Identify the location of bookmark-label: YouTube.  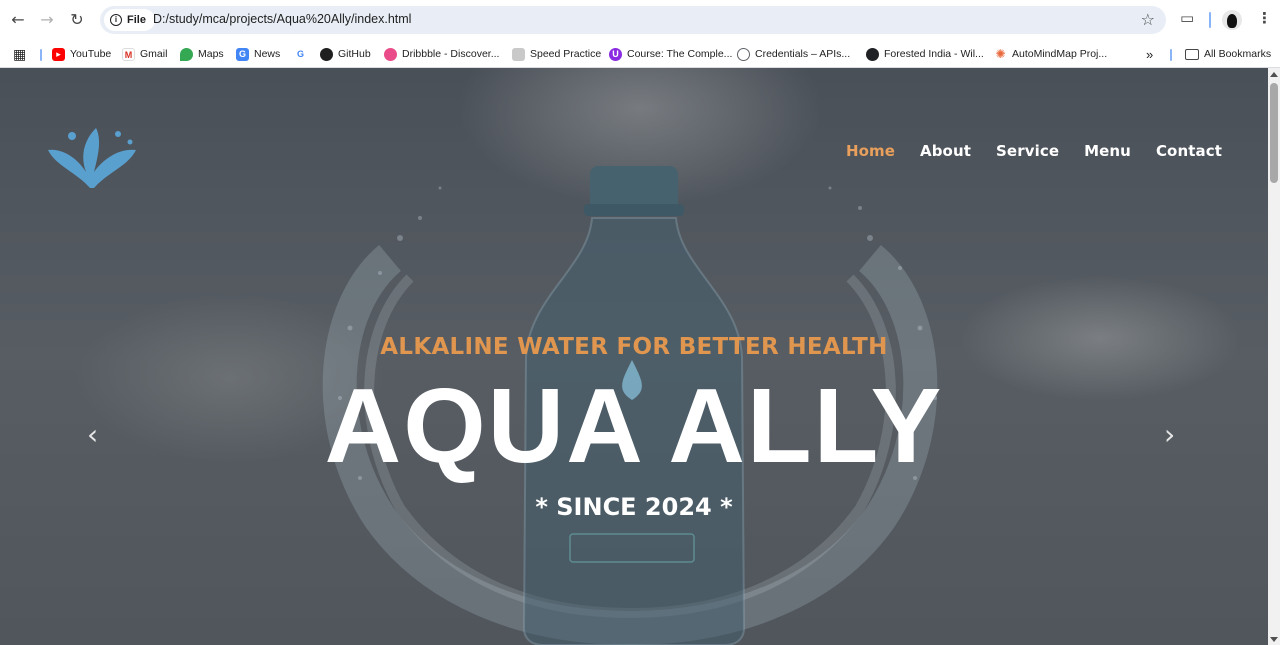
(91, 54).